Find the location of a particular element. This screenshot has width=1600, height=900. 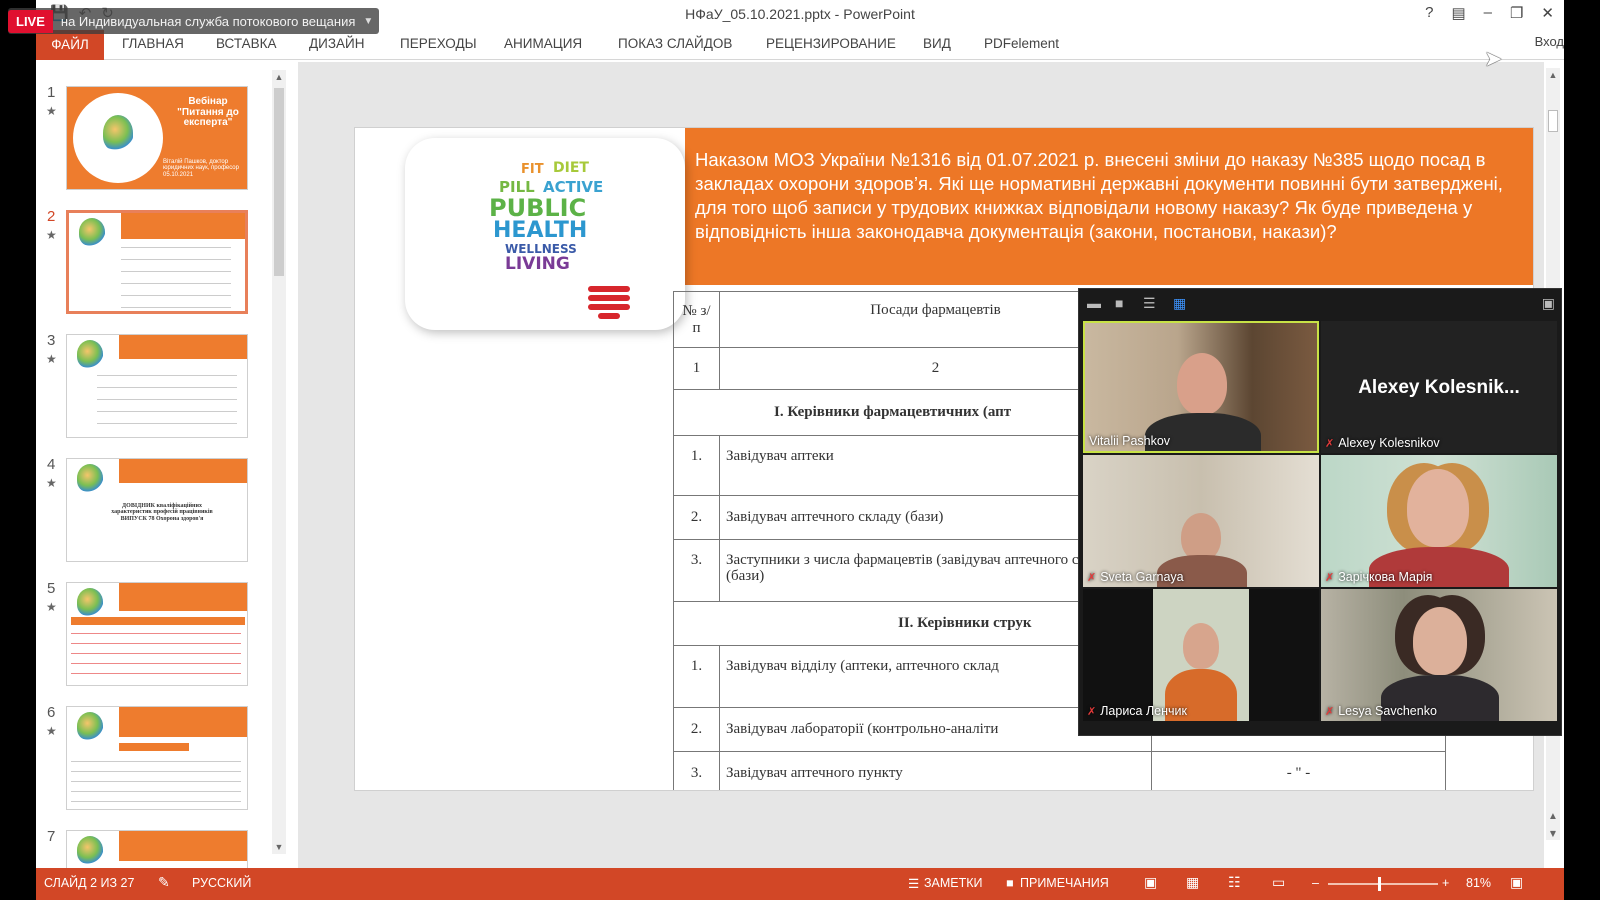

participant-name: ✗ Зарічкова Марія is located at coordinates (1379, 577).